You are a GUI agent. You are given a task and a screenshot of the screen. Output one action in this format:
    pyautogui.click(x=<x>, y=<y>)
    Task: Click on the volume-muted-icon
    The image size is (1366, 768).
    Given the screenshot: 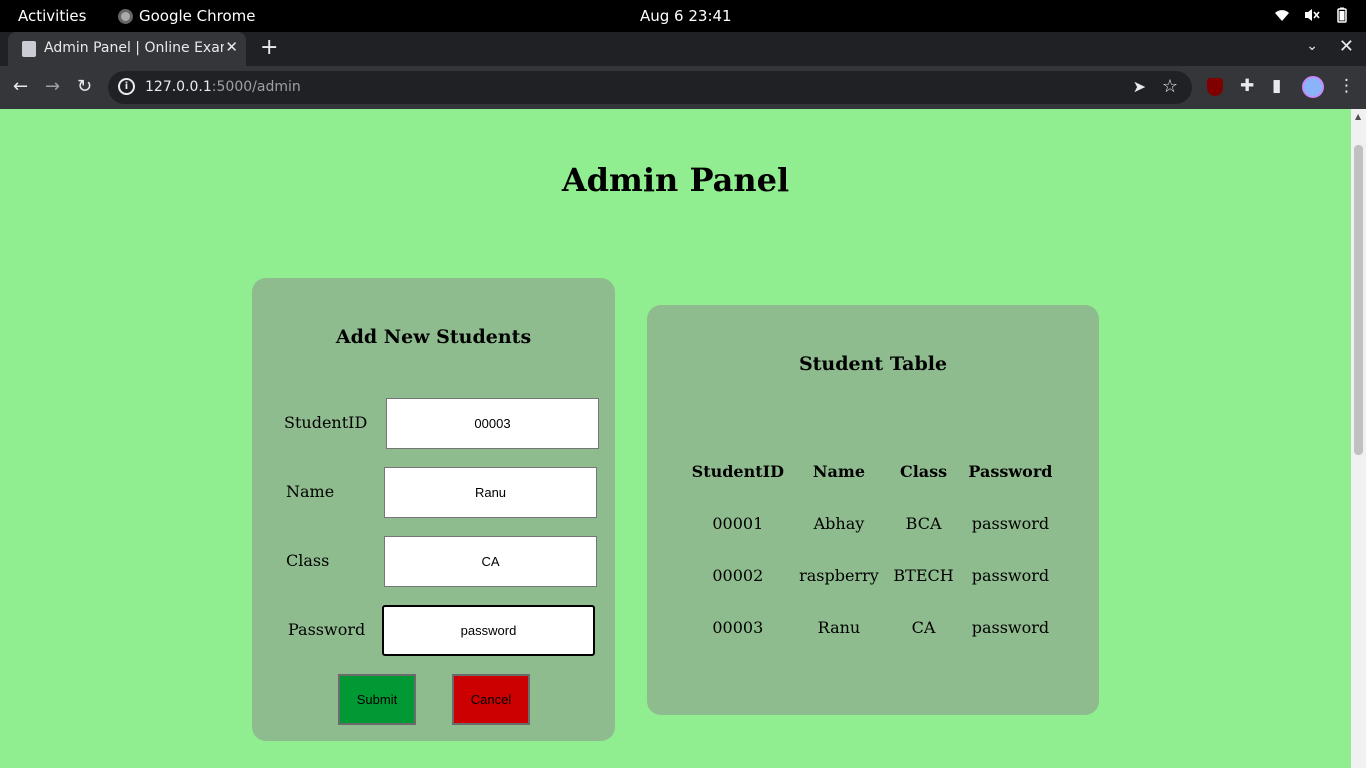 What is the action you would take?
    pyautogui.click(x=1312, y=15)
    